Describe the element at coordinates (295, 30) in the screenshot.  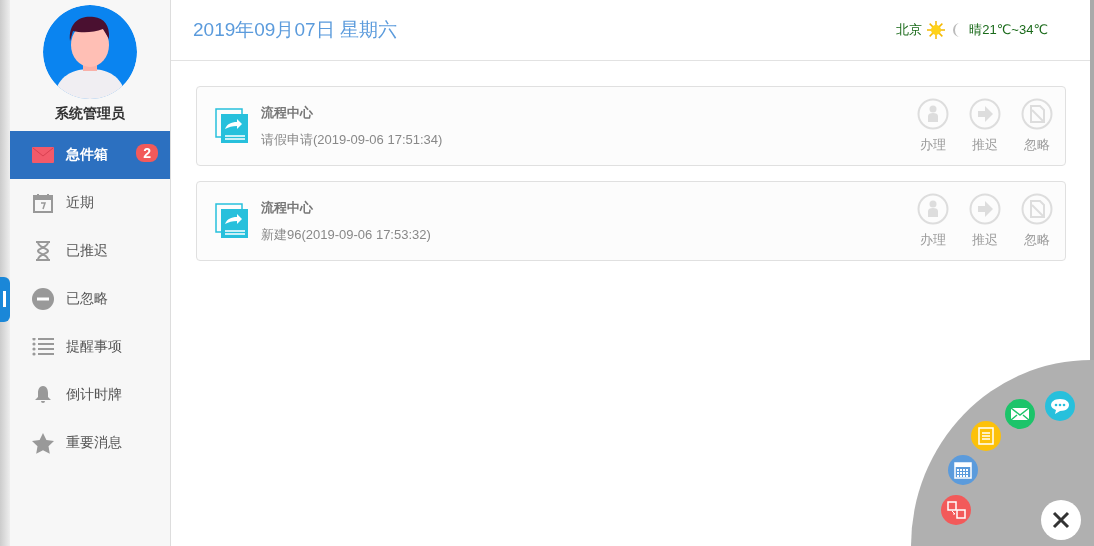
I see `date-title: 2019年09月07日 星期六` at that location.